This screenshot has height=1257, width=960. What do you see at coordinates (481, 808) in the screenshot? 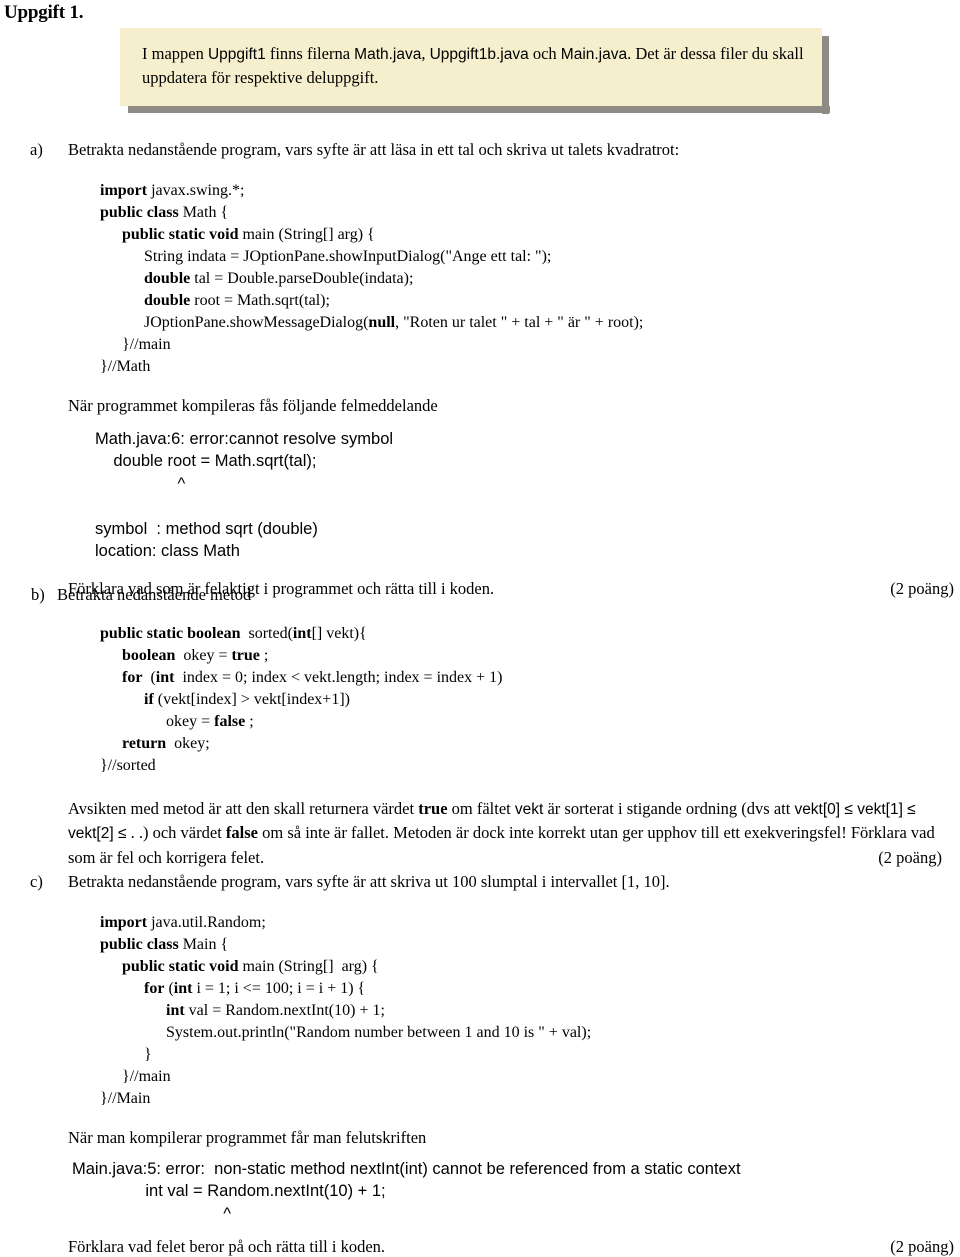
I see `explanation-part-2: om fältet` at bounding box center [481, 808].